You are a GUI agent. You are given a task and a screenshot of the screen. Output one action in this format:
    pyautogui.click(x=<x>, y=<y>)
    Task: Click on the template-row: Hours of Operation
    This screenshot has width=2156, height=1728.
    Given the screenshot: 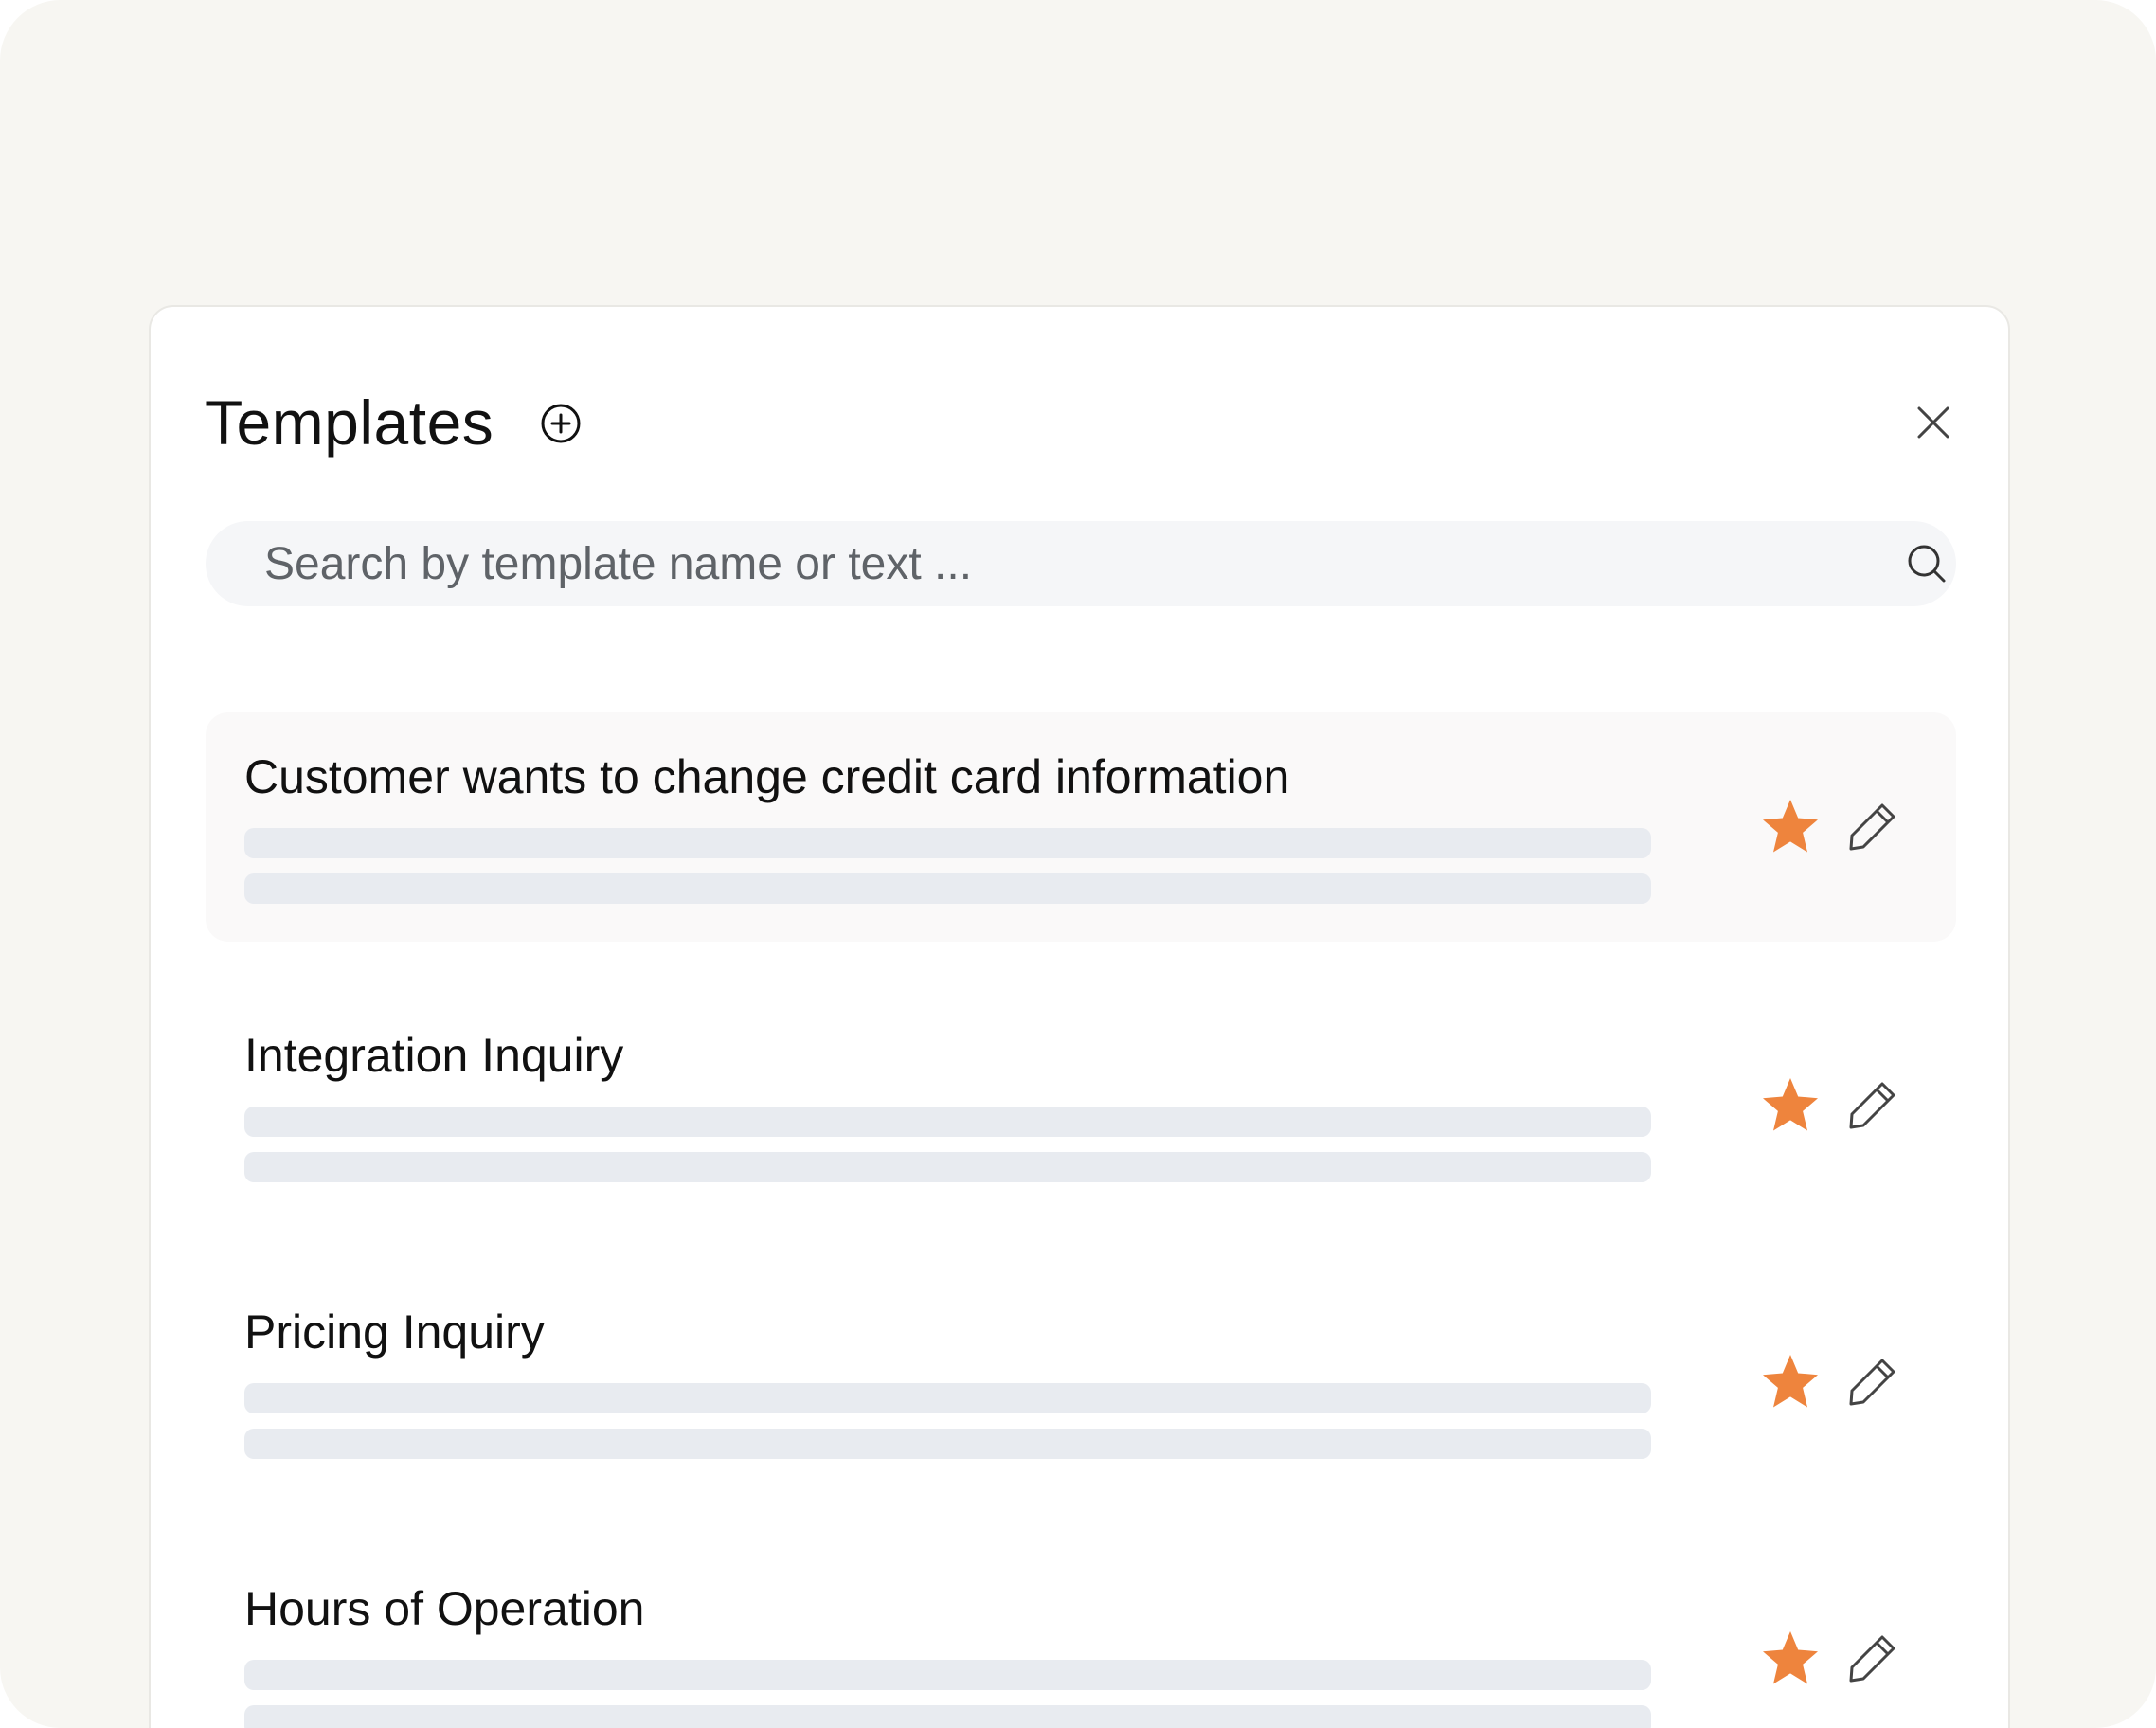 What is the action you would take?
    pyautogui.click(x=1081, y=1636)
    